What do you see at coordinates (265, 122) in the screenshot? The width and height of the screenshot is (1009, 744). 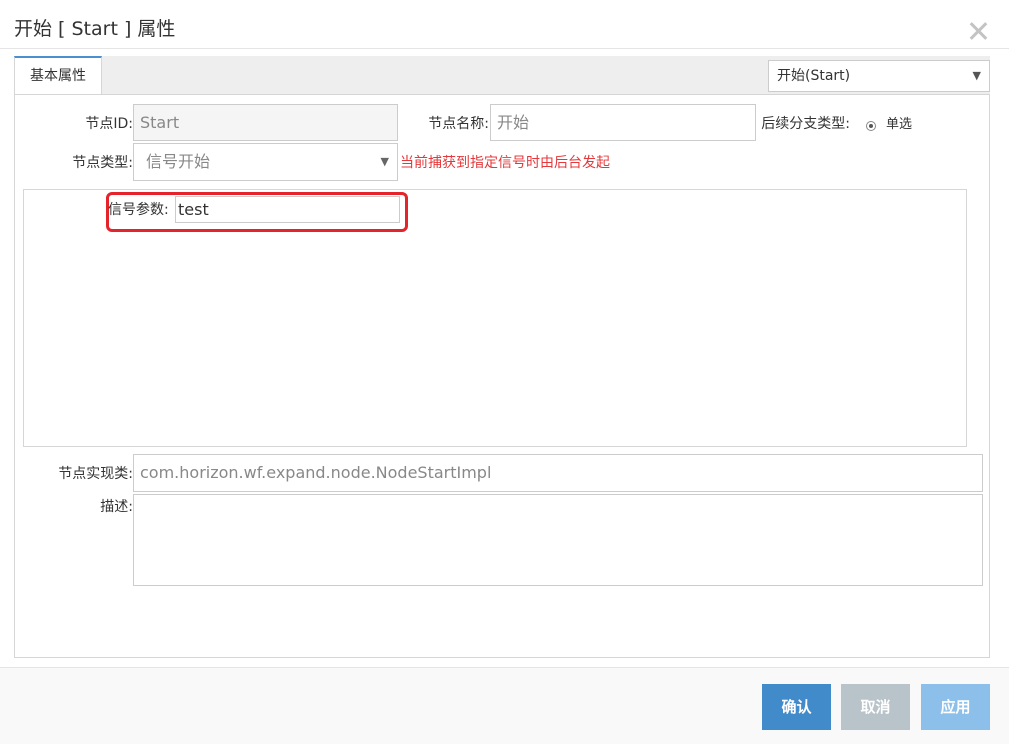 I see `node-id-field: Start` at bounding box center [265, 122].